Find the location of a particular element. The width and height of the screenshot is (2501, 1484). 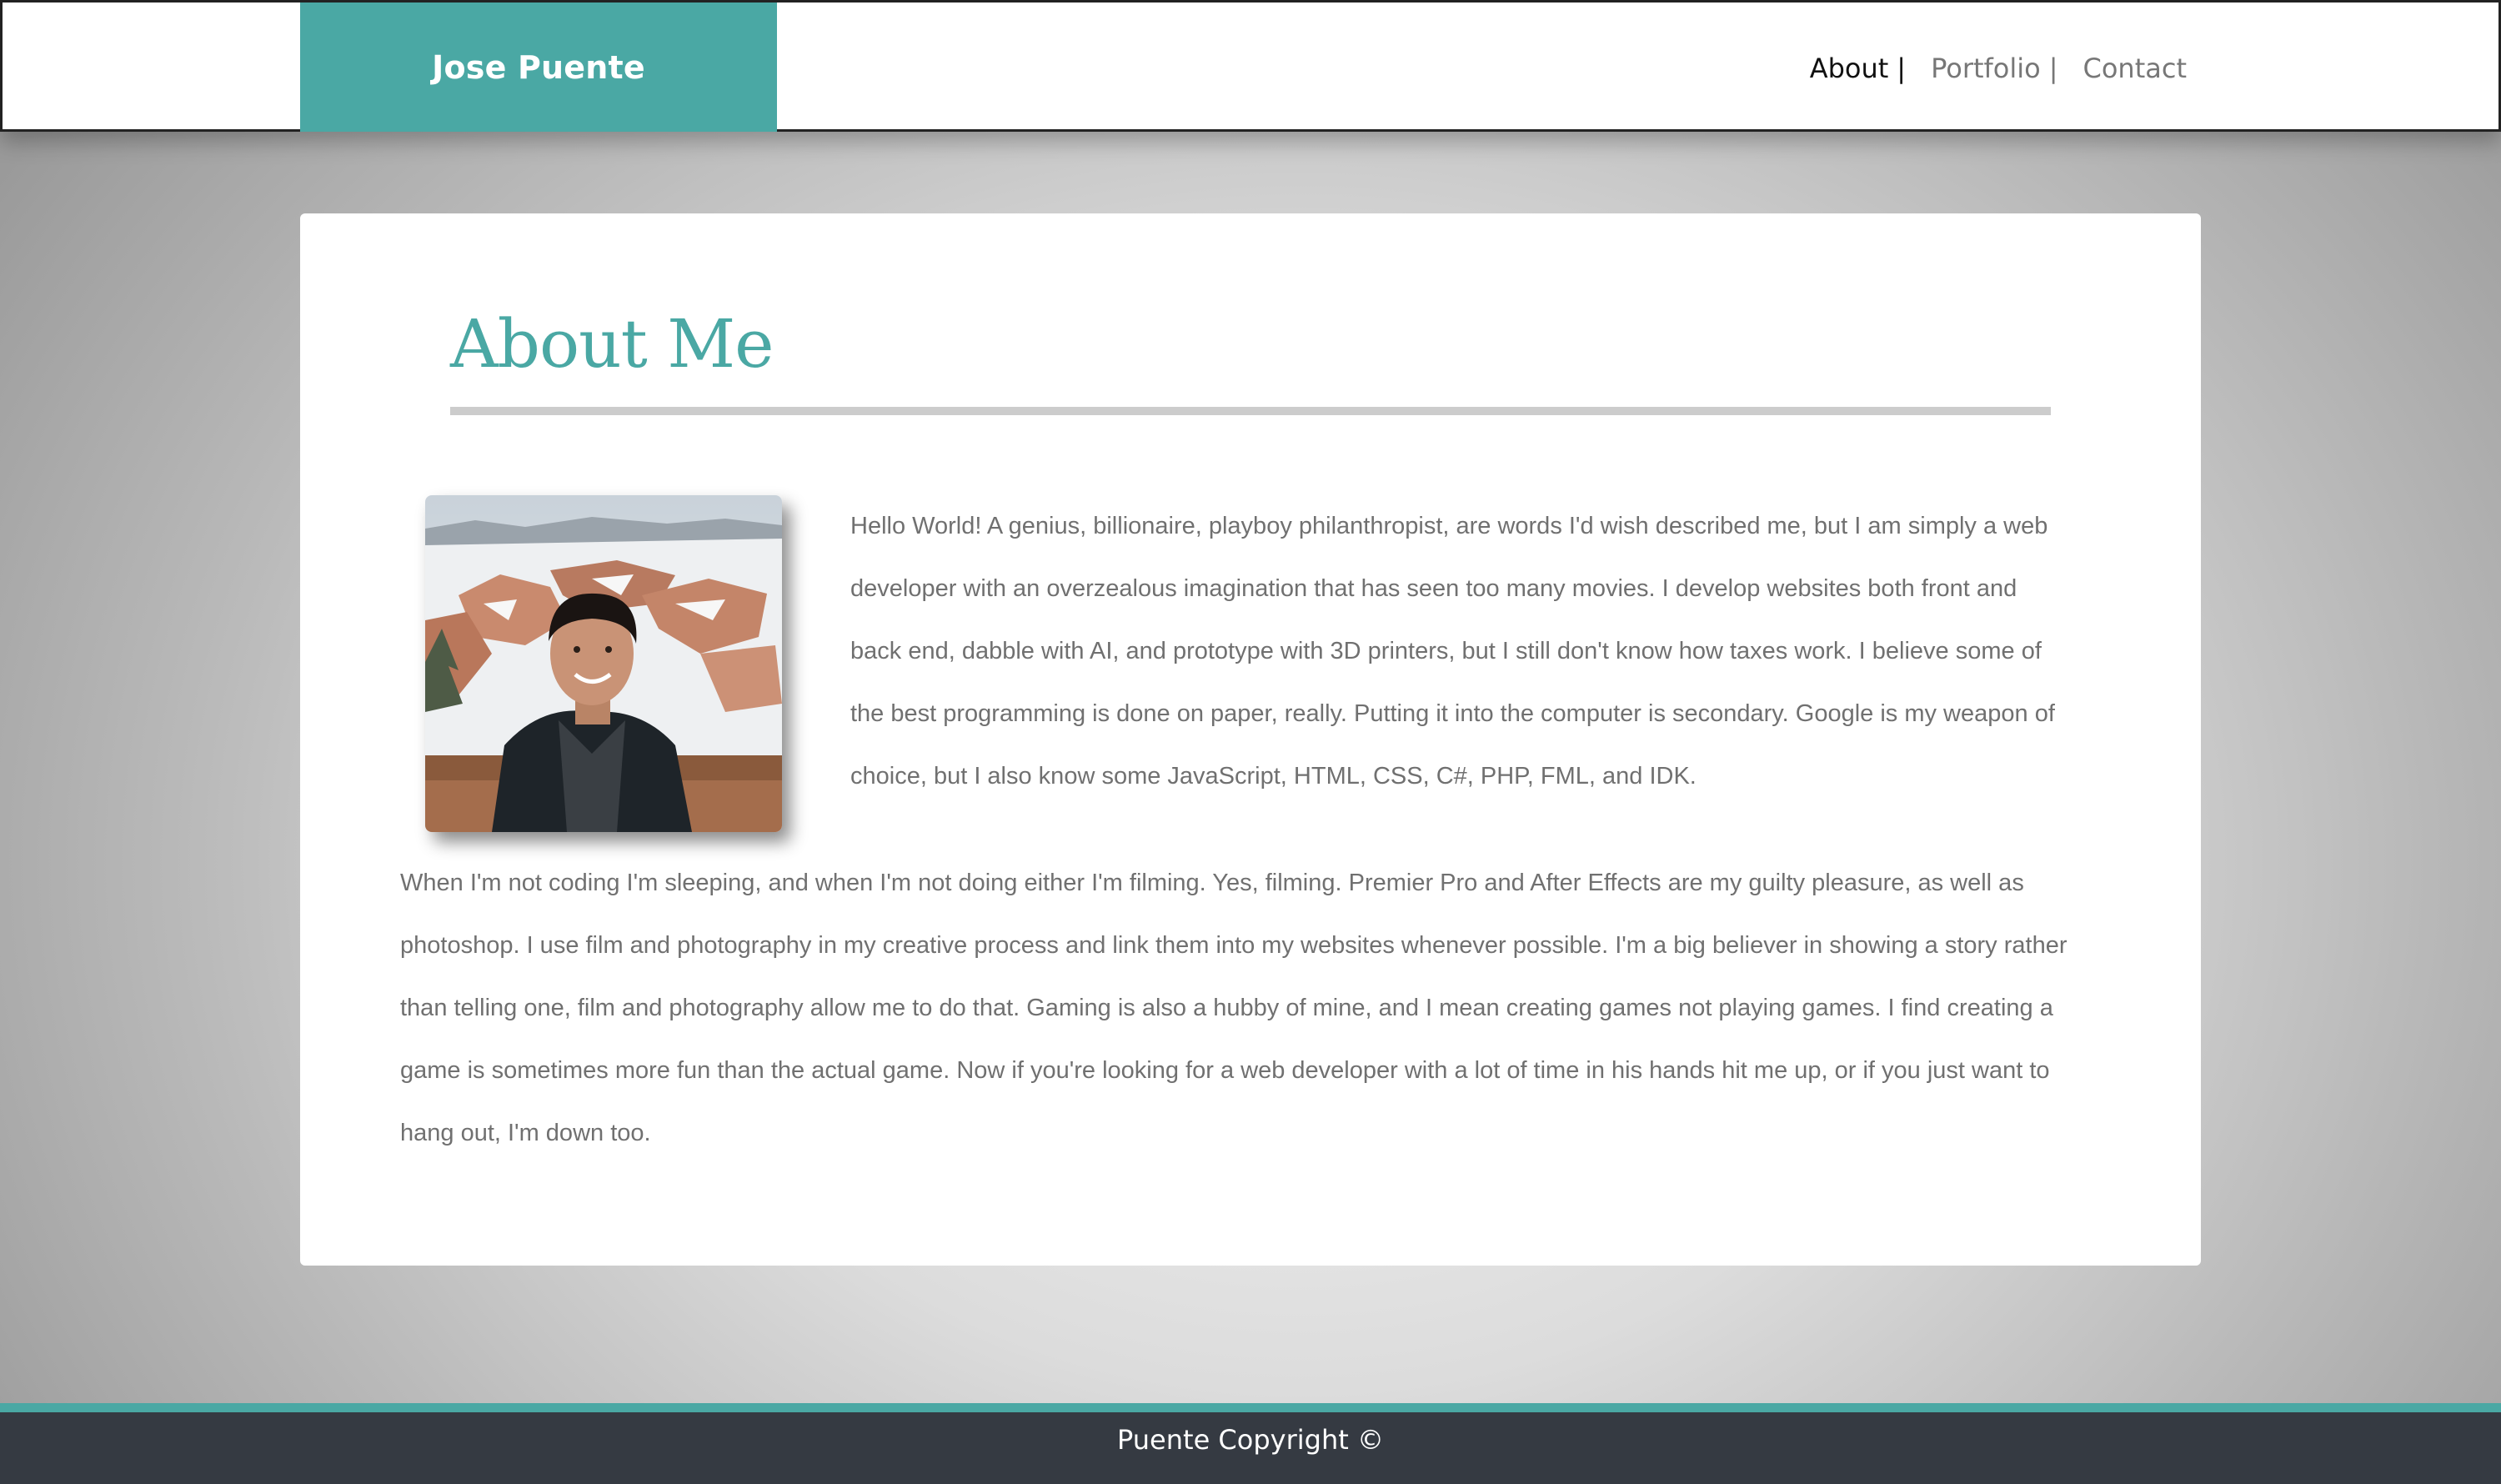

profile-photo is located at coordinates (603, 663).